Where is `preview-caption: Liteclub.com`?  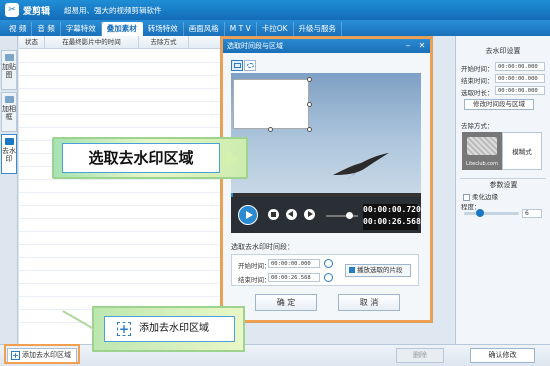 preview-caption: Liteclub.com is located at coordinates (482, 164).